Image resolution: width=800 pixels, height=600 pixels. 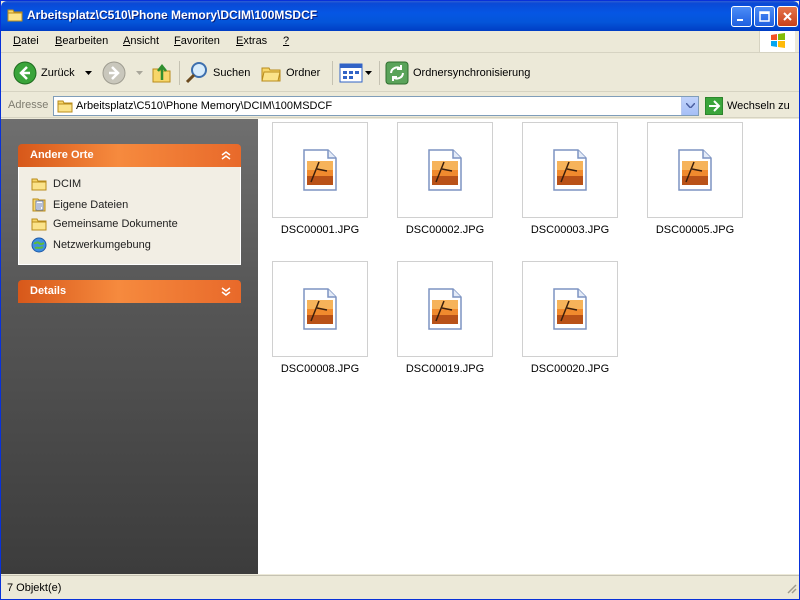 What do you see at coordinates (39, 205) in the screenshot?
I see `documents-icon` at bounding box center [39, 205].